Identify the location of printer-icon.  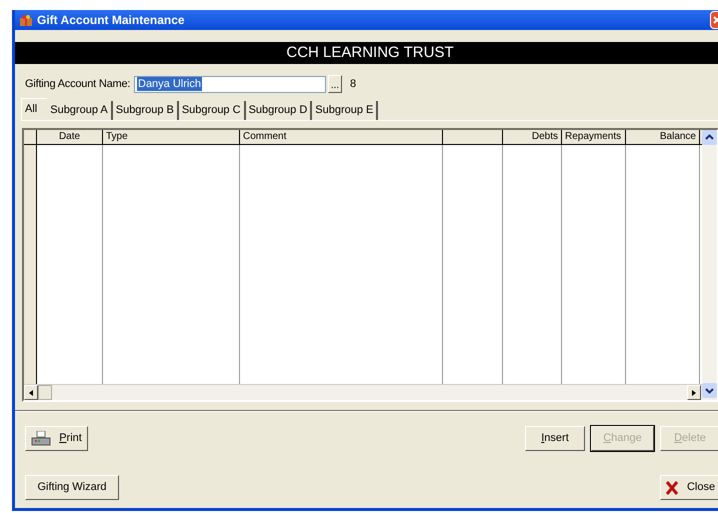
(41, 438).